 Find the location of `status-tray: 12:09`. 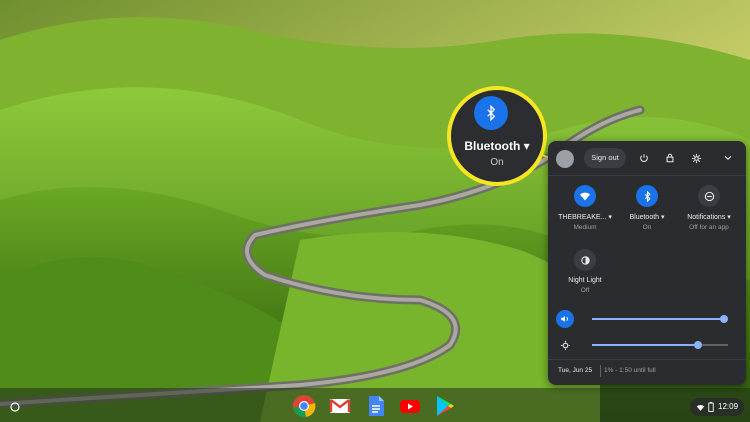

status-tray: 12:09 is located at coordinates (717, 407).